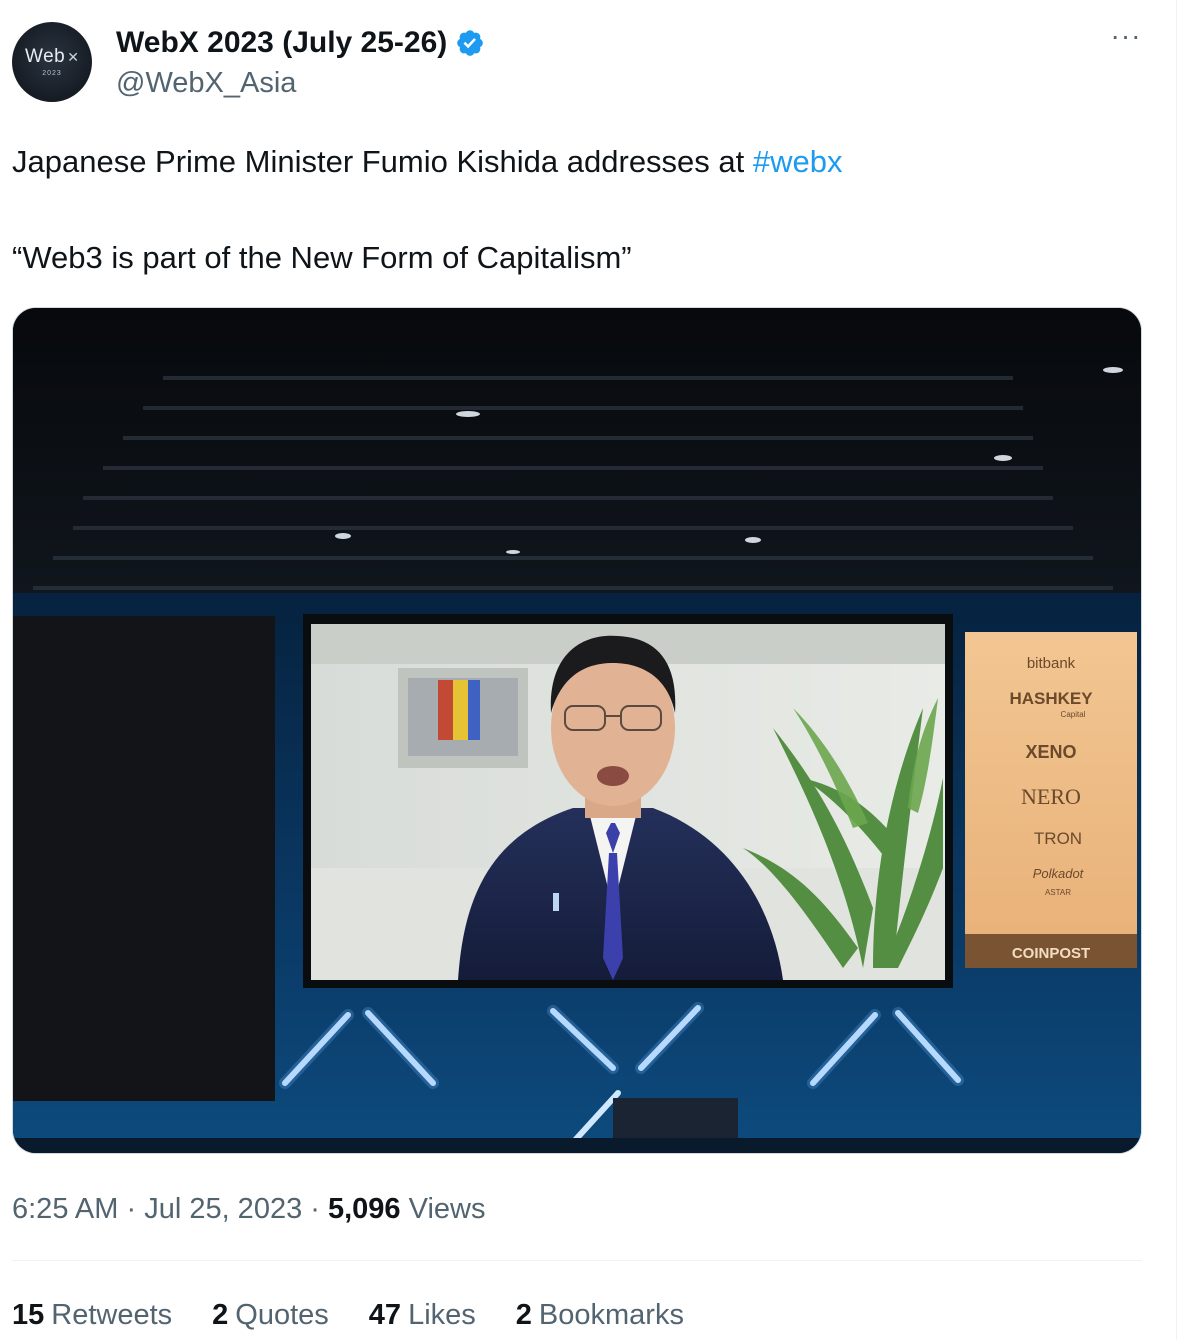  What do you see at coordinates (52, 56) in the screenshot?
I see `avatar-logo: Web ✕` at bounding box center [52, 56].